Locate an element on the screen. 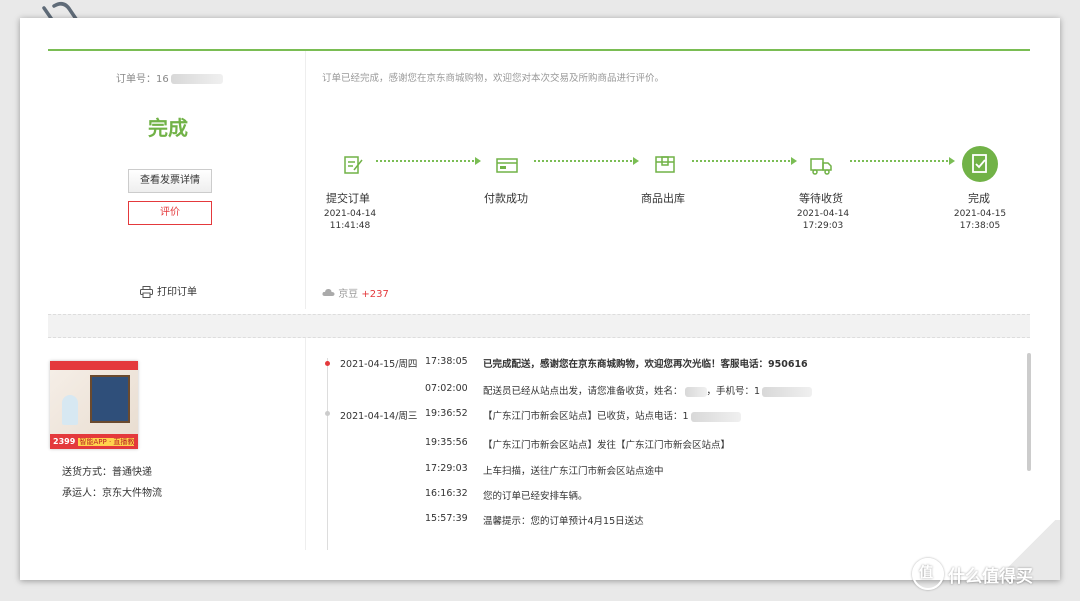 The height and width of the screenshot is (601, 1080). track-text: 【广东江门市新会区站点】发往【广东江门市新会区站点】 is located at coordinates (607, 445).